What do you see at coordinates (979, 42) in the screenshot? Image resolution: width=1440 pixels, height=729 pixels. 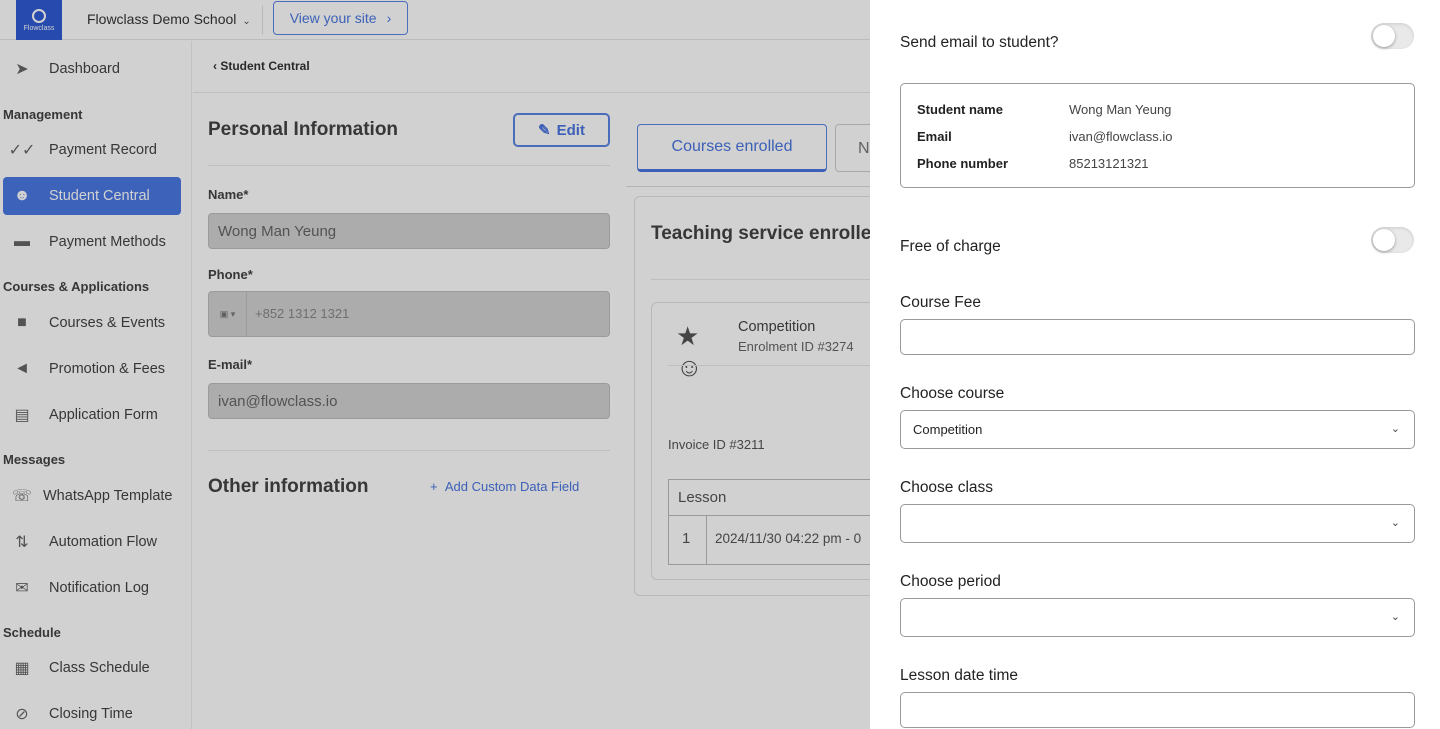 I see `send-email-label: Send email to student?` at bounding box center [979, 42].